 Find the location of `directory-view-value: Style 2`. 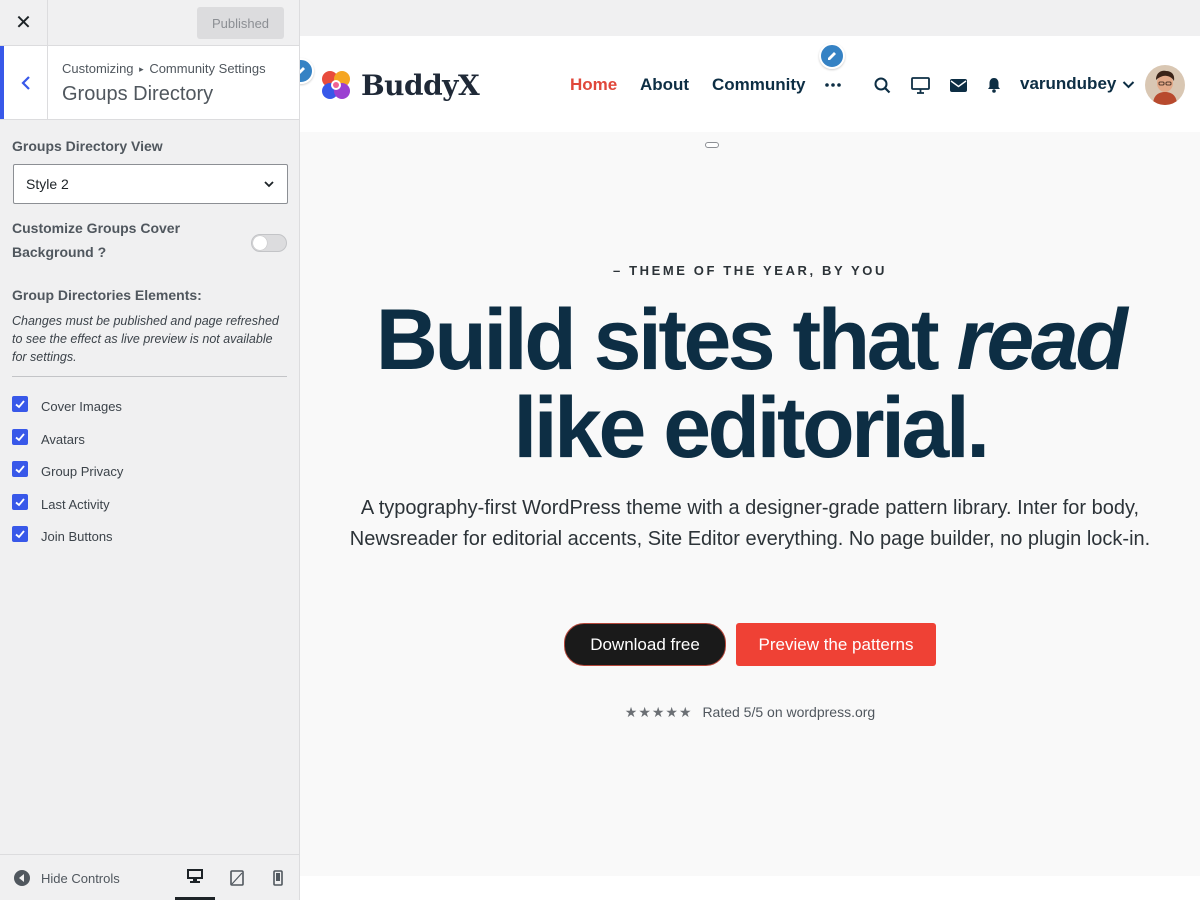

directory-view-value: Style 2 is located at coordinates (47, 184).